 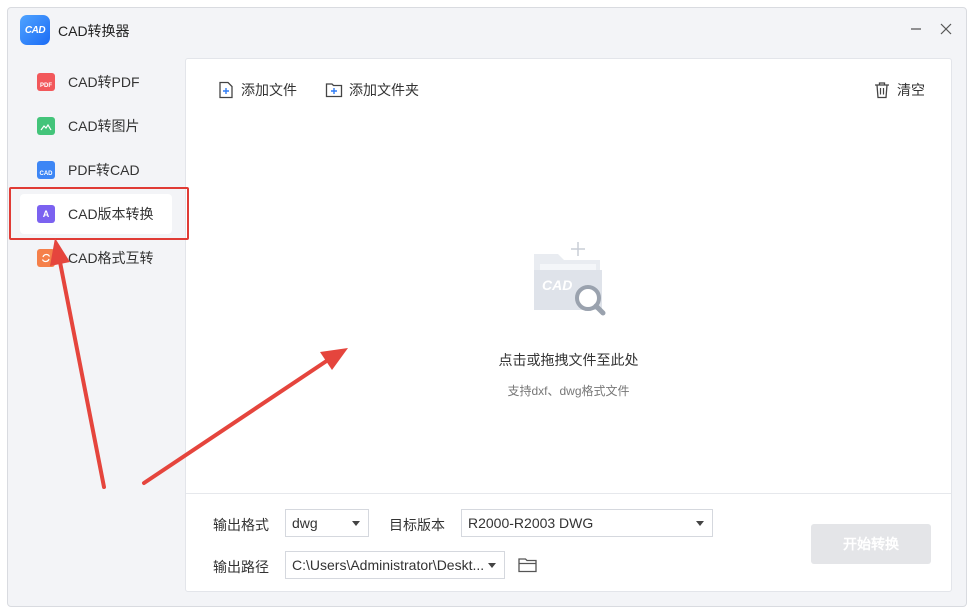 What do you see at coordinates (417, 525) in the screenshot?
I see `target-version-label: 目标版本` at bounding box center [417, 525].